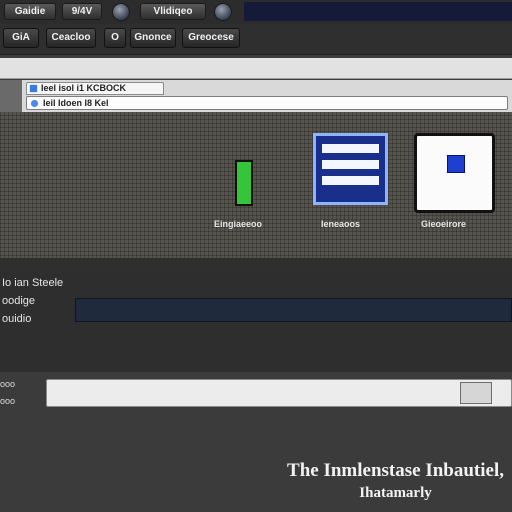 The height and width of the screenshot is (512, 512). I want to click on toolbar-button-1: GiA, so click(21, 38).